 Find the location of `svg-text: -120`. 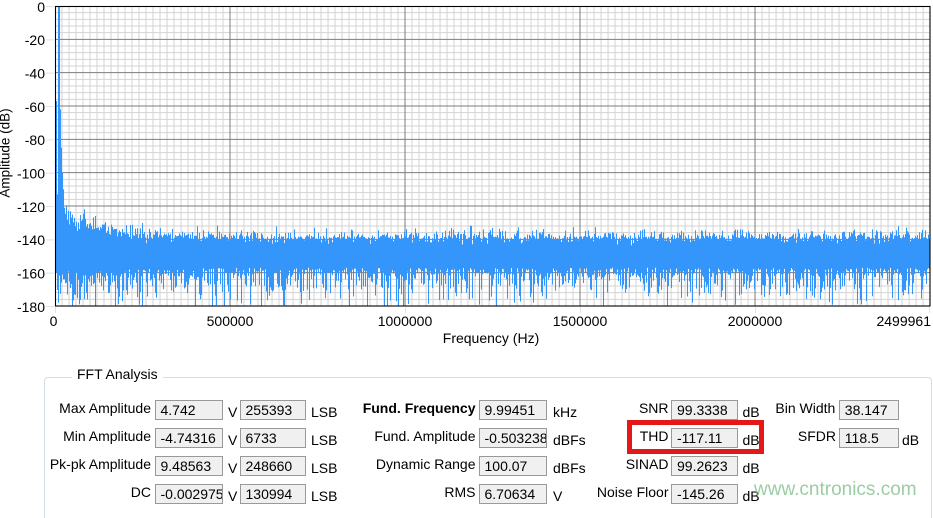

svg-text: -120 is located at coordinates (31, 207).